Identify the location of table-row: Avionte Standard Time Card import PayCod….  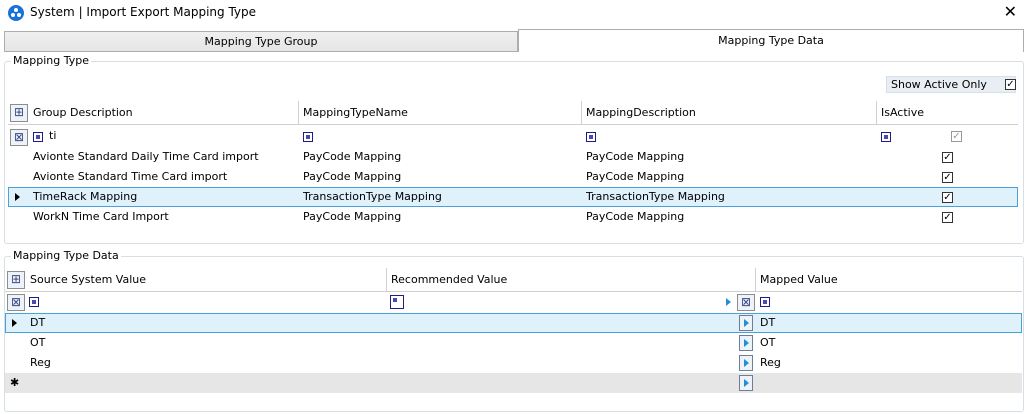
(513, 177).